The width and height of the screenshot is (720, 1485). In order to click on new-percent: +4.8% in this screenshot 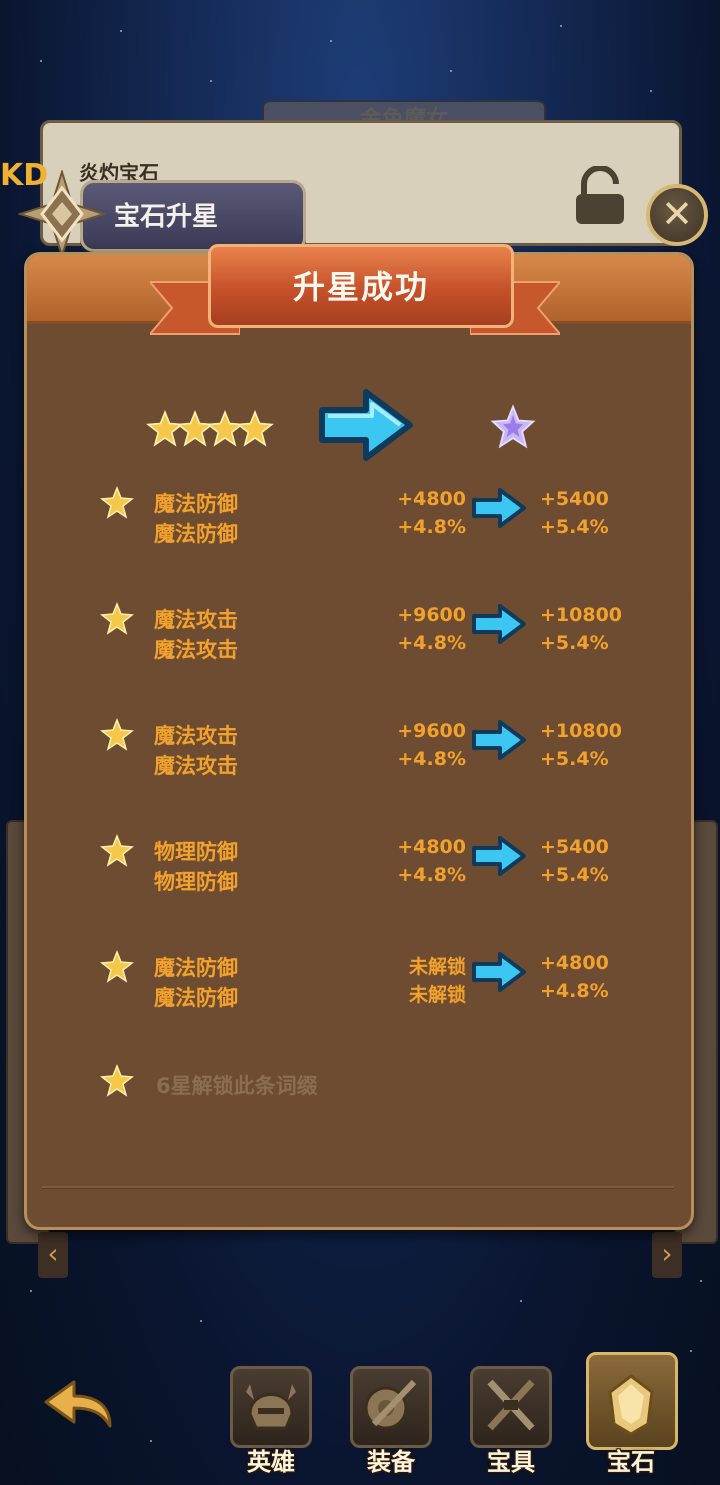, I will do `click(574, 991)`.